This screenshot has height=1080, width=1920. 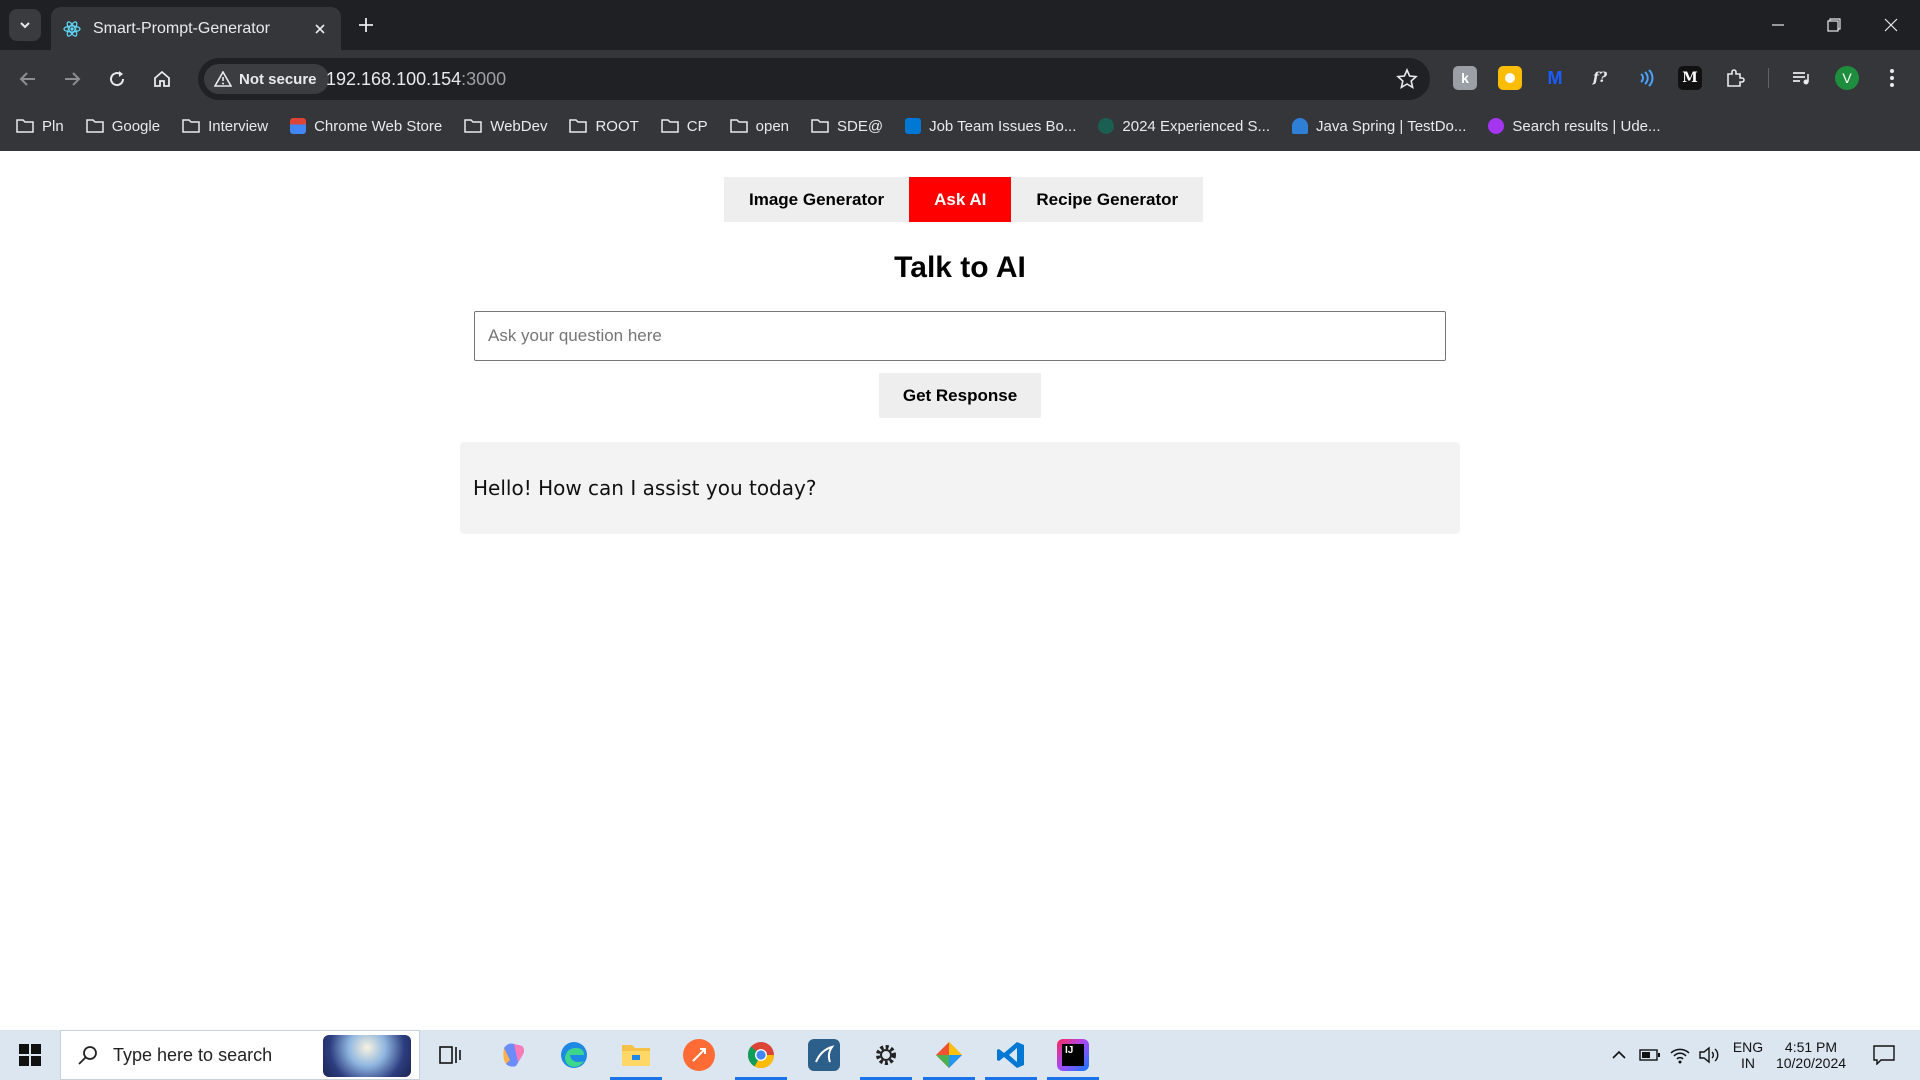 What do you see at coordinates (1011, 1055) in the screenshot?
I see `vscode-icon` at bounding box center [1011, 1055].